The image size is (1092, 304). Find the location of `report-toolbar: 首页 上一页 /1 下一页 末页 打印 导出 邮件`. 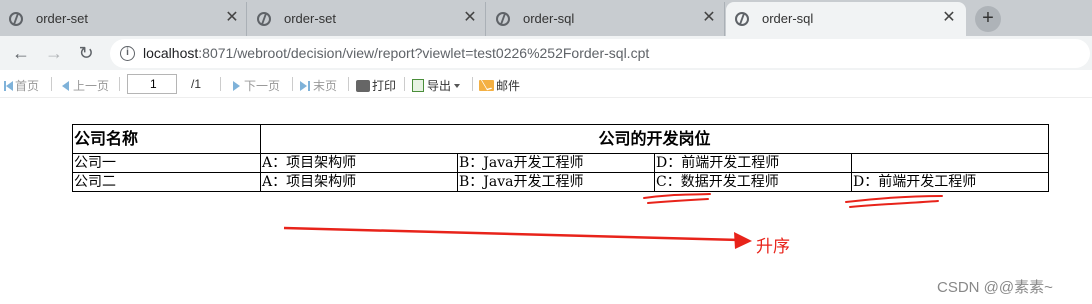

report-toolbar: 首页 上一页 /1 下一页 末页 打印 导出 邮件 is located at coordinates (546, 84).